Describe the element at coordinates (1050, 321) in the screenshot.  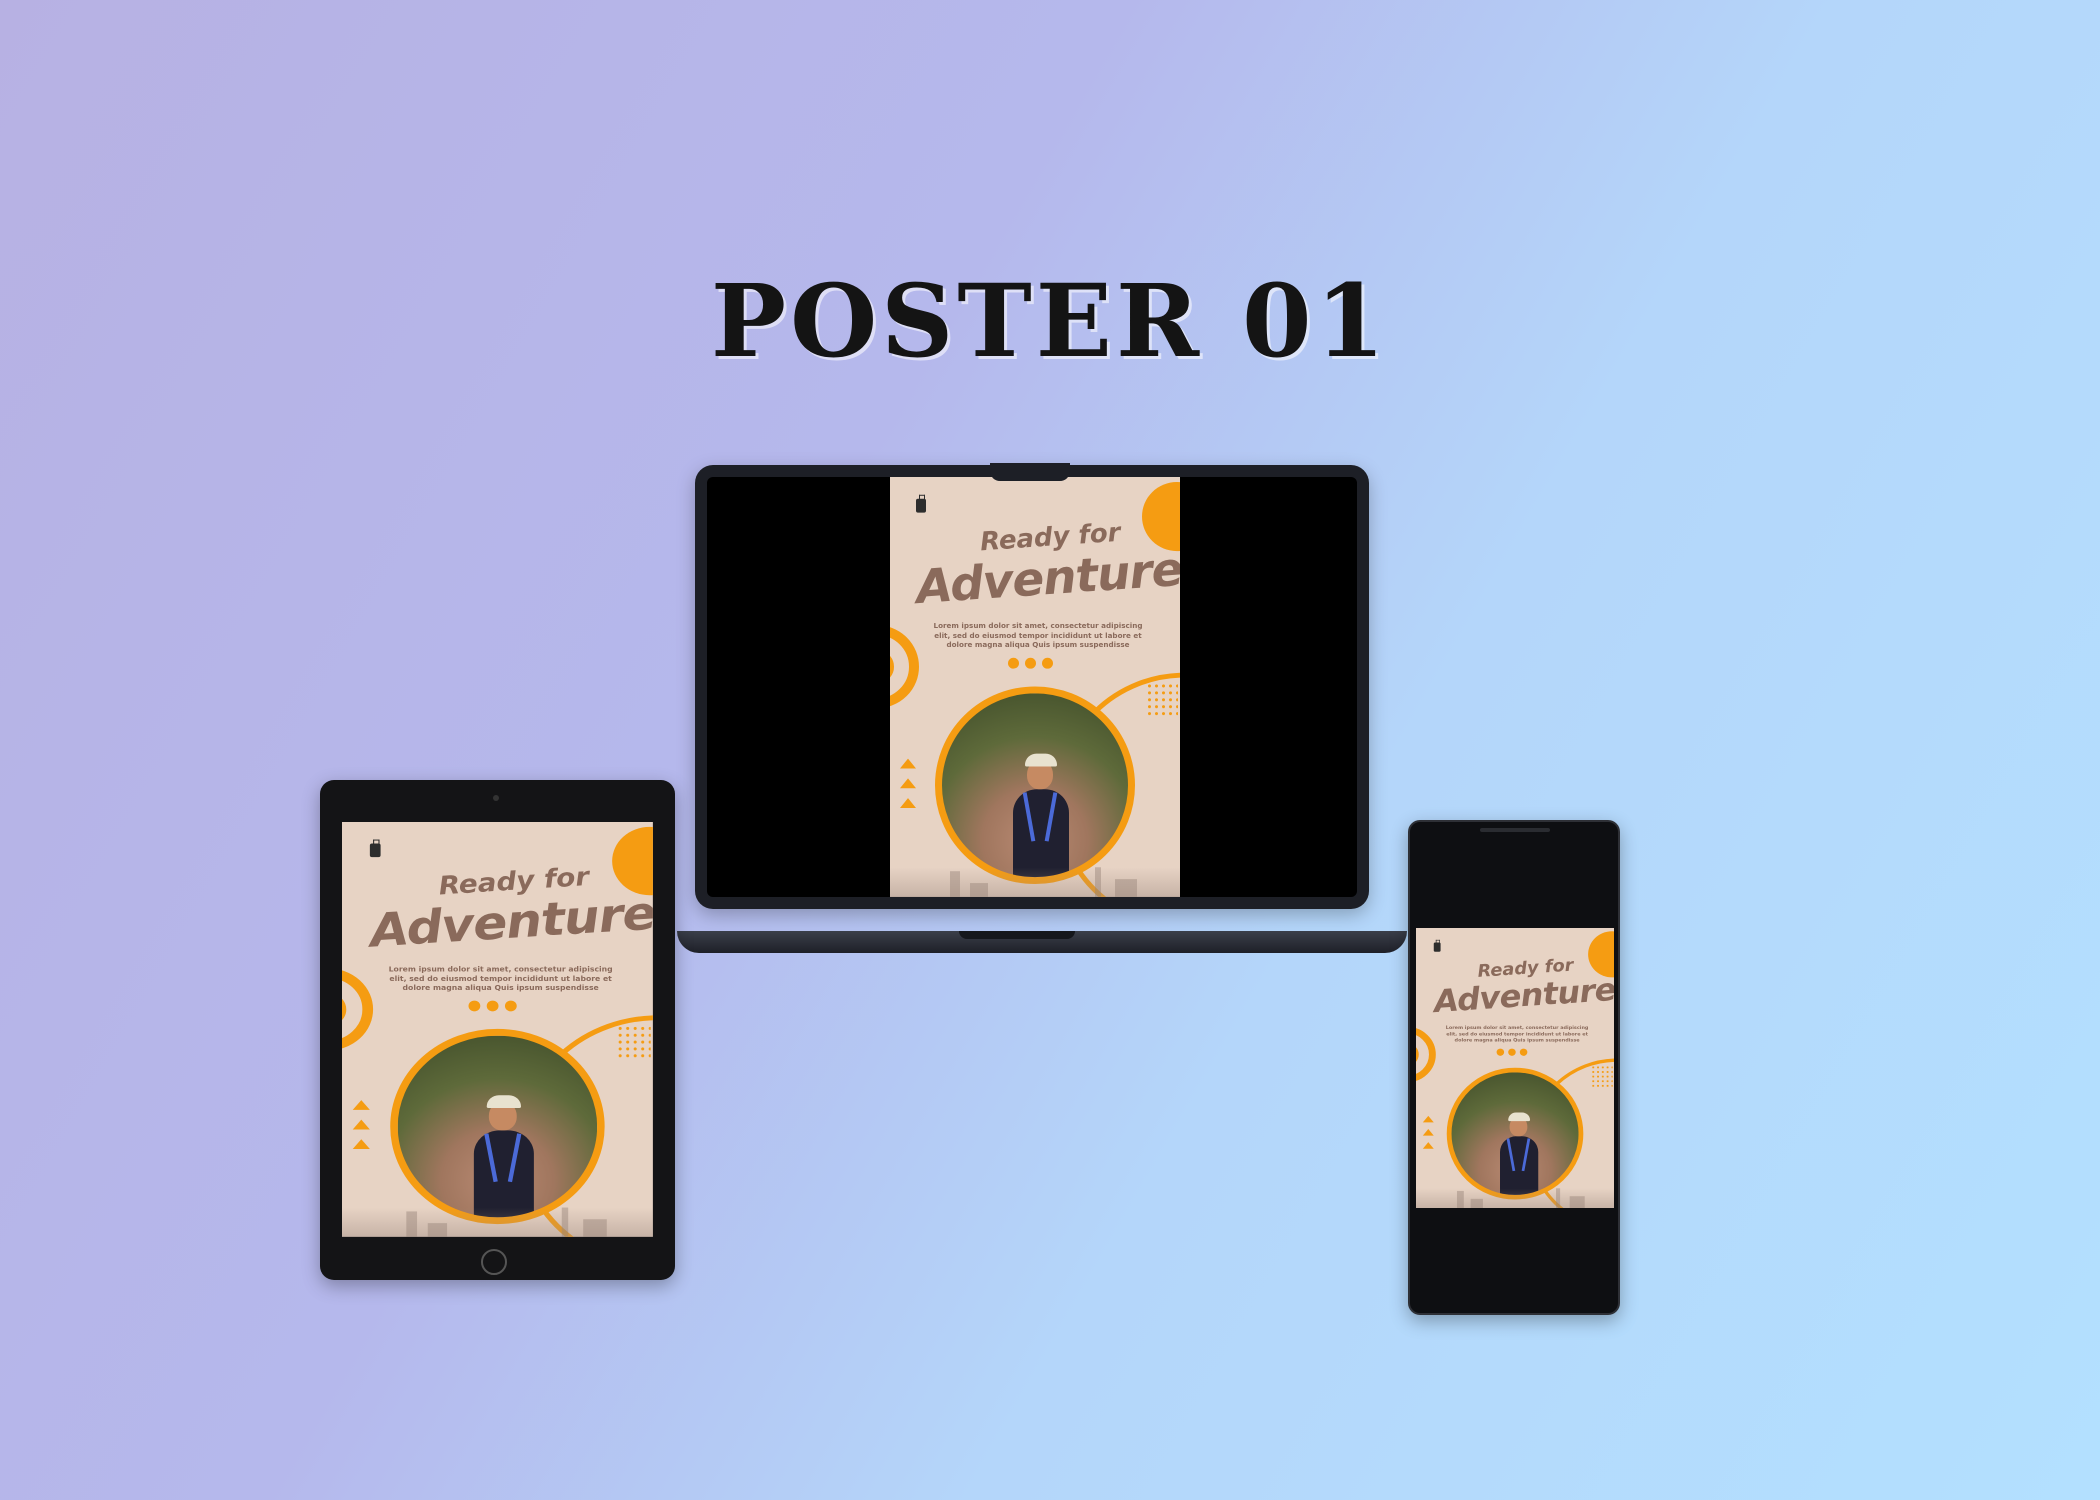
I see `page-title: POSTER 01` at that location.